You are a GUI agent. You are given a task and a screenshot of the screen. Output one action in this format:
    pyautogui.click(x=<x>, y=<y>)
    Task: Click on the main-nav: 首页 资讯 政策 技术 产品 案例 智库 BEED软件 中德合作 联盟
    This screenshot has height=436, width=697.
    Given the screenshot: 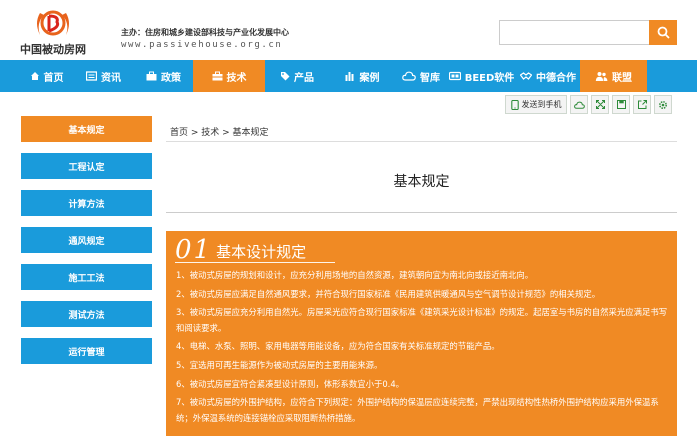 What is the action you would take?
    pyautogui.click(x=348, y=76)
    